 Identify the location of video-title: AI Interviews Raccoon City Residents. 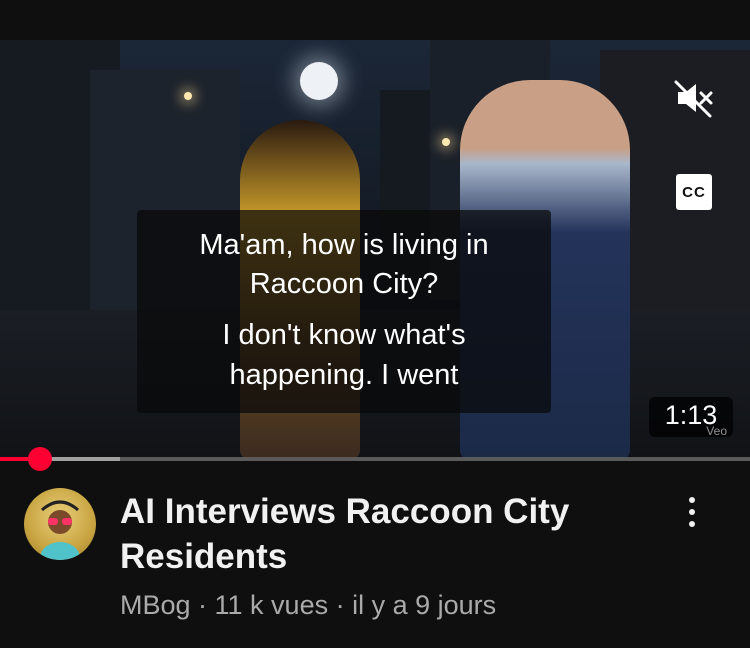
(380, 534).